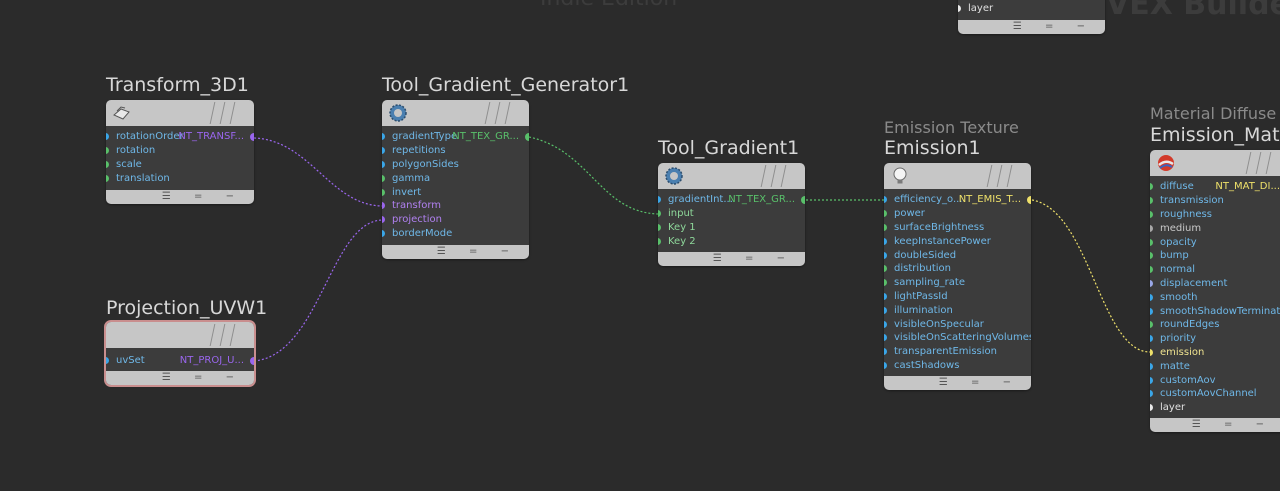  What do you see at coordinates (957, 283) in the screenshot?
I see `port-row: sampling_rate` at bounding box center [957, 283].